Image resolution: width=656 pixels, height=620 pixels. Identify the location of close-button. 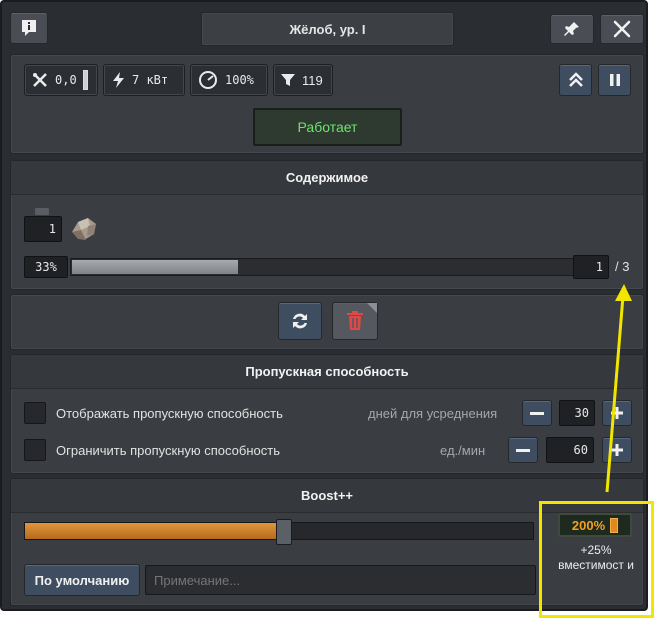
(622, 29).